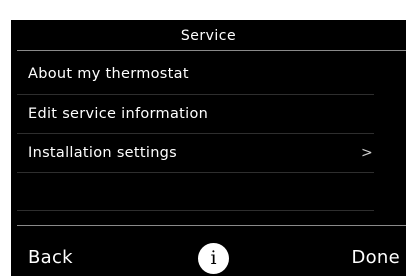  Describe the element at coordinates (211, 225) in the screenshot. I see `footer-divider` at that location.